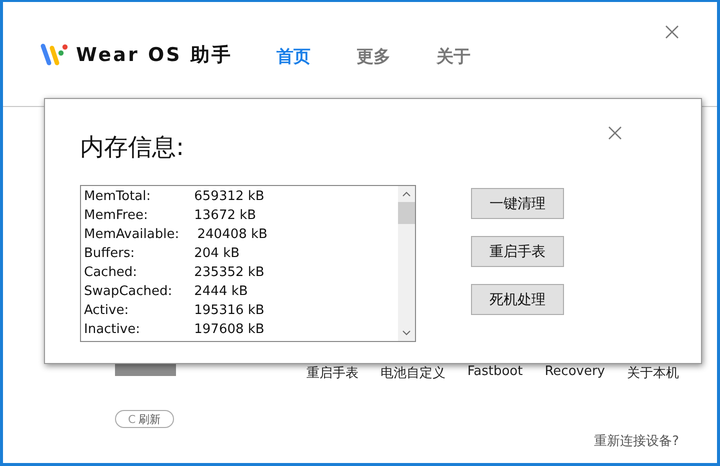  I want to click on memory-label: MemTotal:, so click(118, 197).